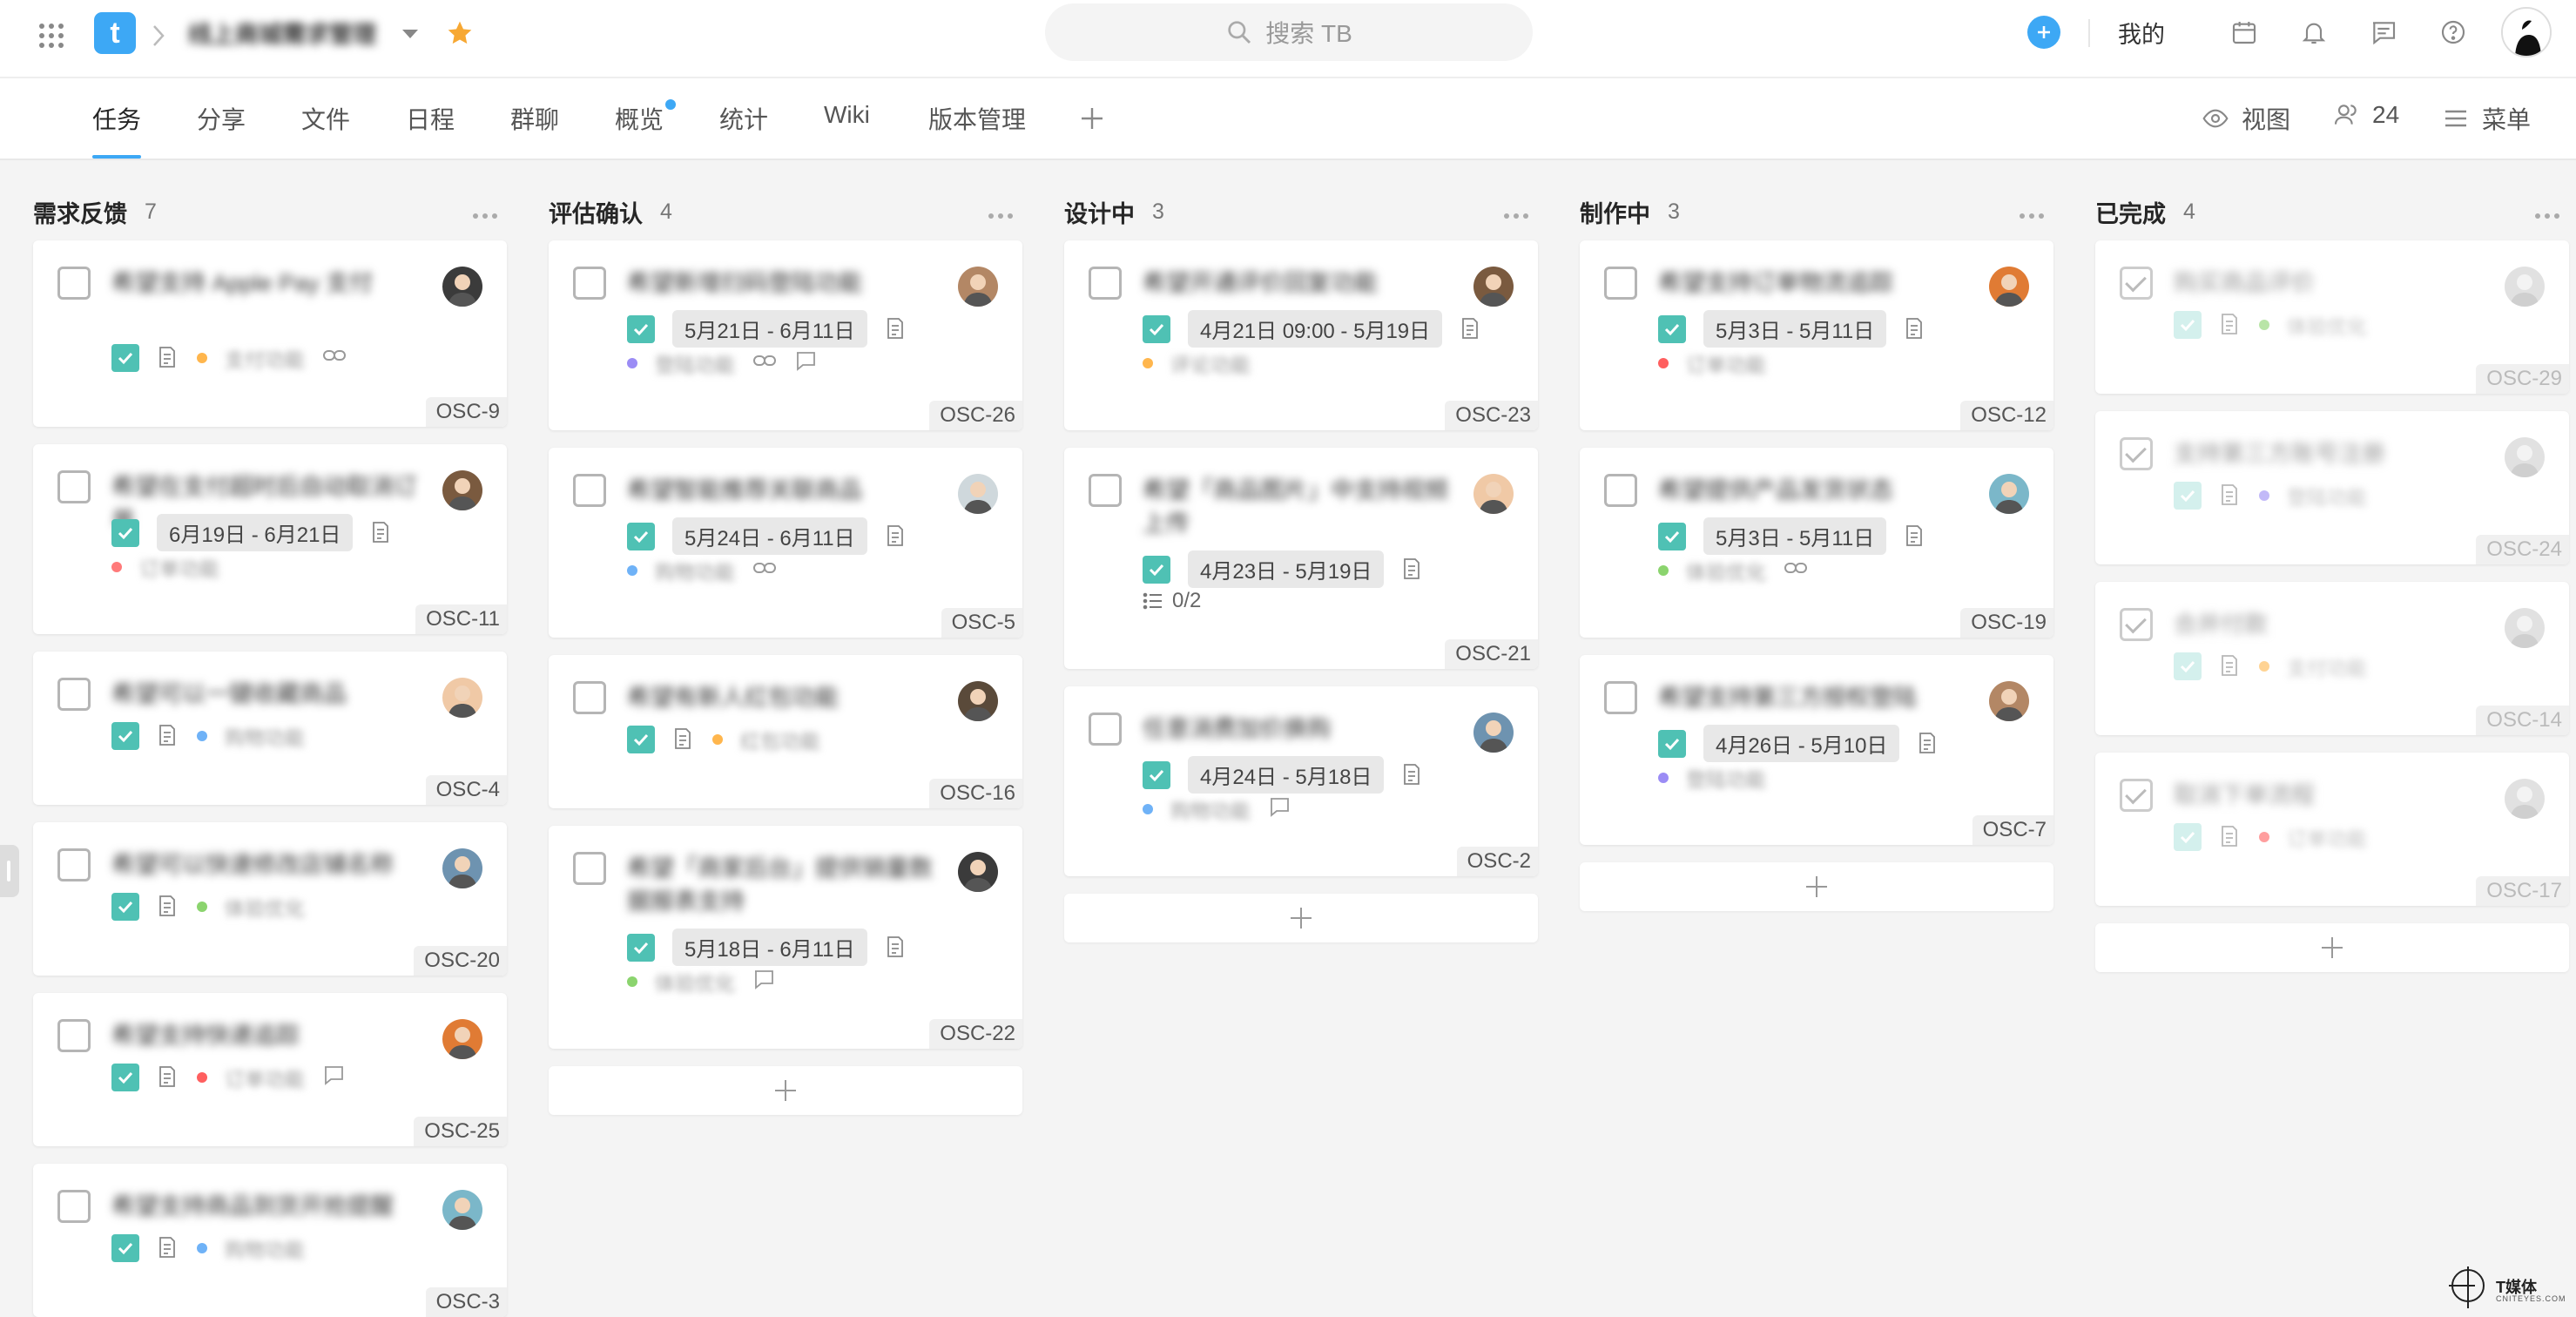 This screenshot has width=2576, height=1317. Describe the element at coordinates (1300, 283) in the screenshot. I see `task-title: 希望开通评价回复功能` at that location.